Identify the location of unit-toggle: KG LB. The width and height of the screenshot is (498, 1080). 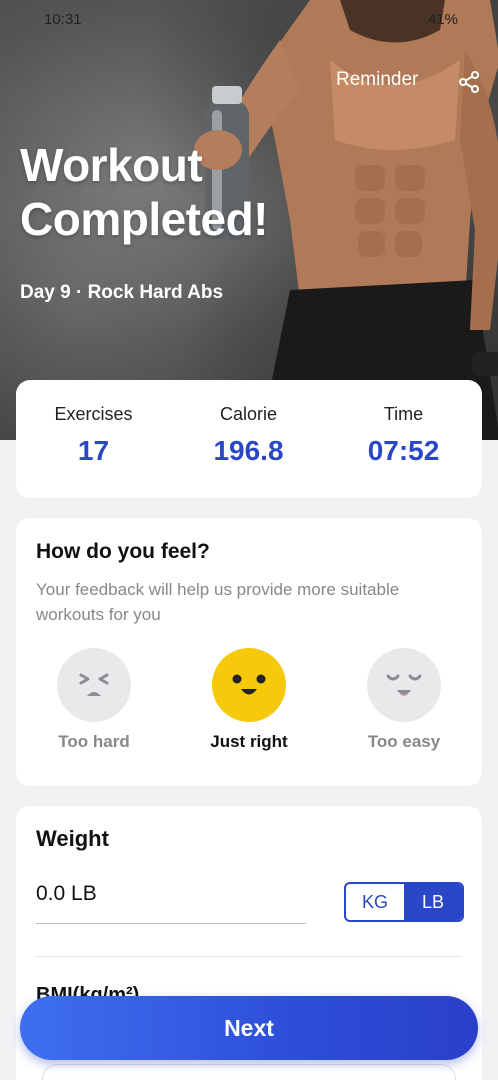
(404, 902).